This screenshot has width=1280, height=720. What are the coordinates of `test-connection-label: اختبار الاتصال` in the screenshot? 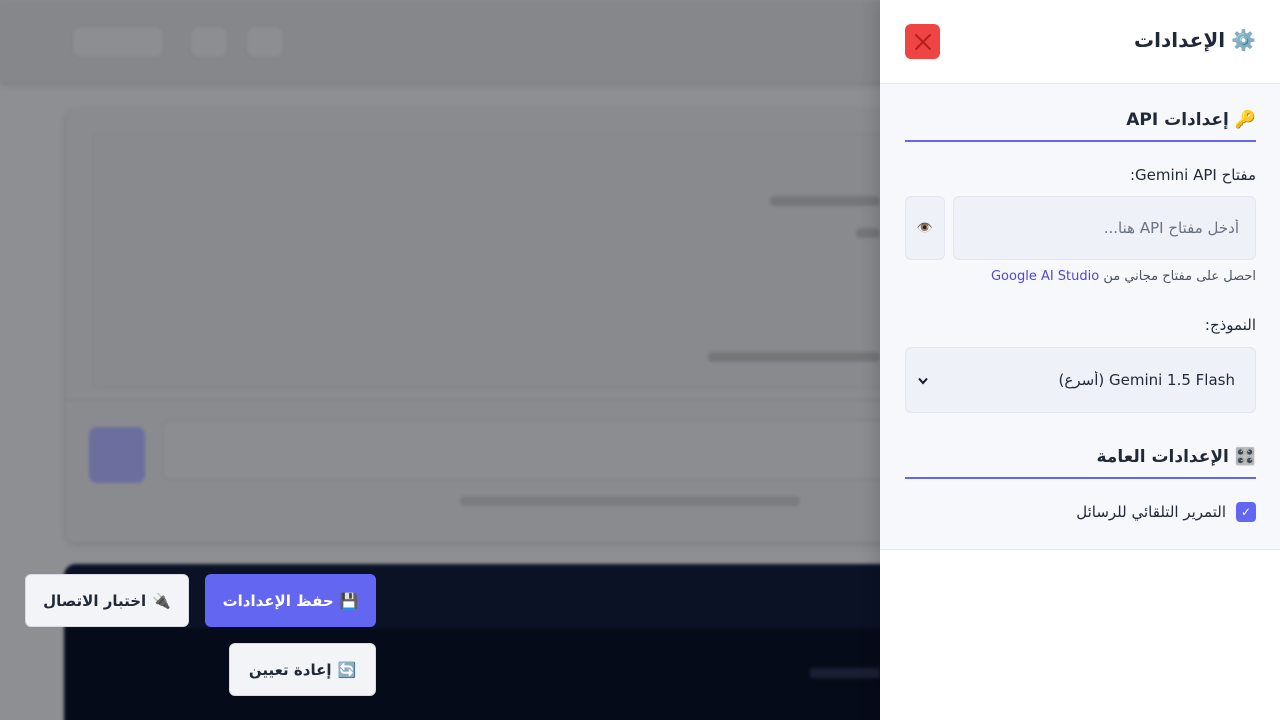 It's located at (95, 600).